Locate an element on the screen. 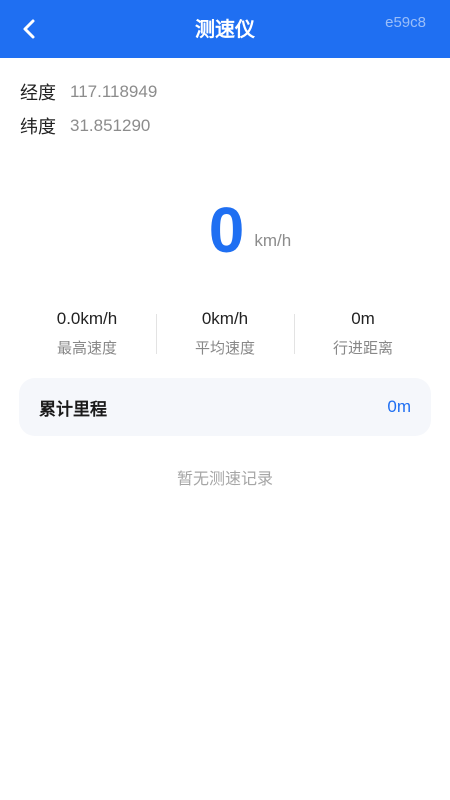 This screenshot has height=800, width=450. speed-display: 0 km/h is located at coordinates (225, 235).